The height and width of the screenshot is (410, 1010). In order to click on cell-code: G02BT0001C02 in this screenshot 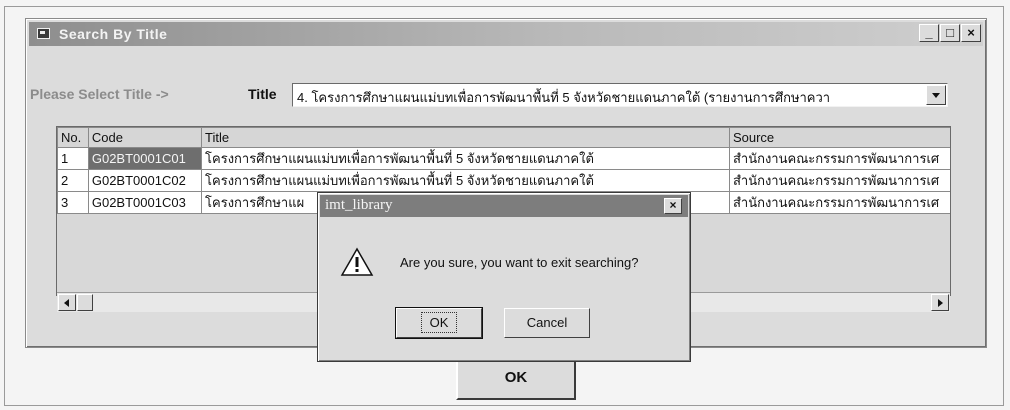, I will do `click(145, 180)`.